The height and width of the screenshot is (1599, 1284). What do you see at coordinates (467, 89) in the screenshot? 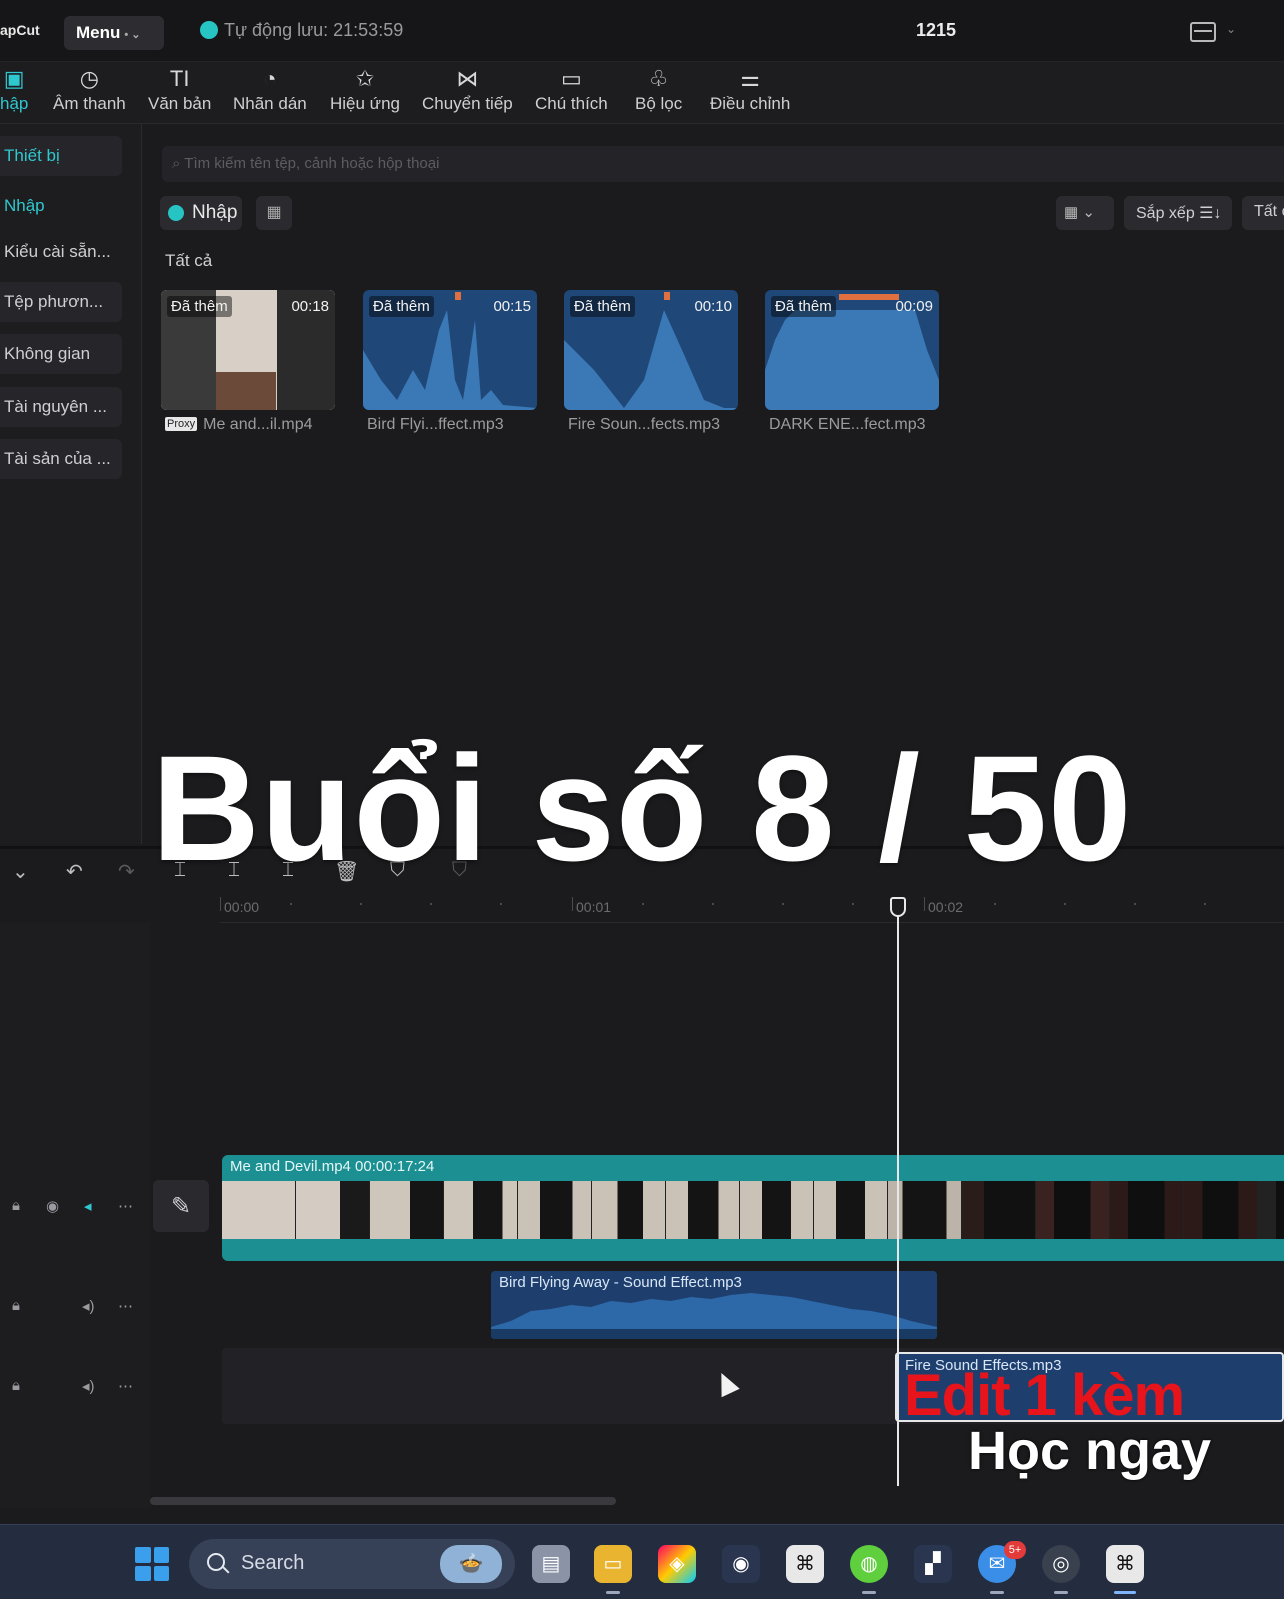
I see `tab-transition: ⋈ Chuyển tiếp` at bounding box center [467, 89].